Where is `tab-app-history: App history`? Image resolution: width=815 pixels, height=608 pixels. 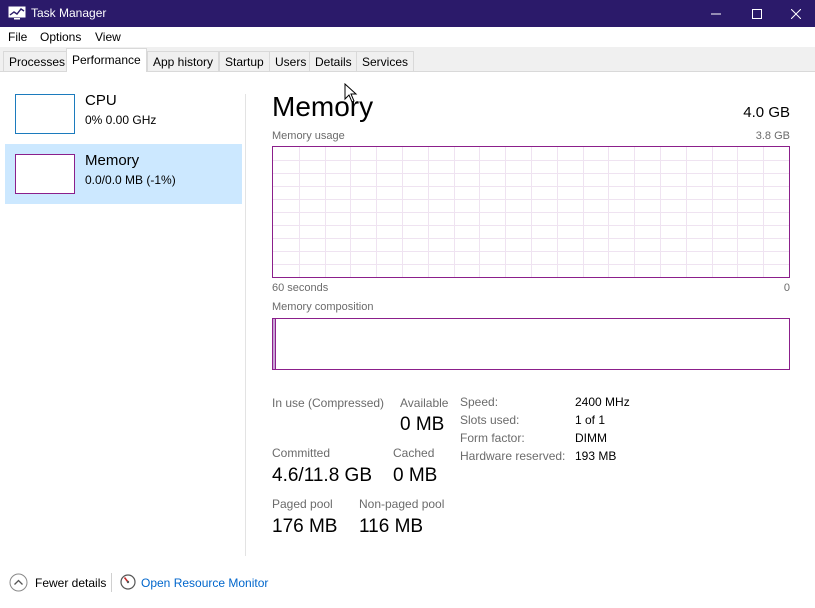 tab-app-history: App history is located at coordinates (183, 61).